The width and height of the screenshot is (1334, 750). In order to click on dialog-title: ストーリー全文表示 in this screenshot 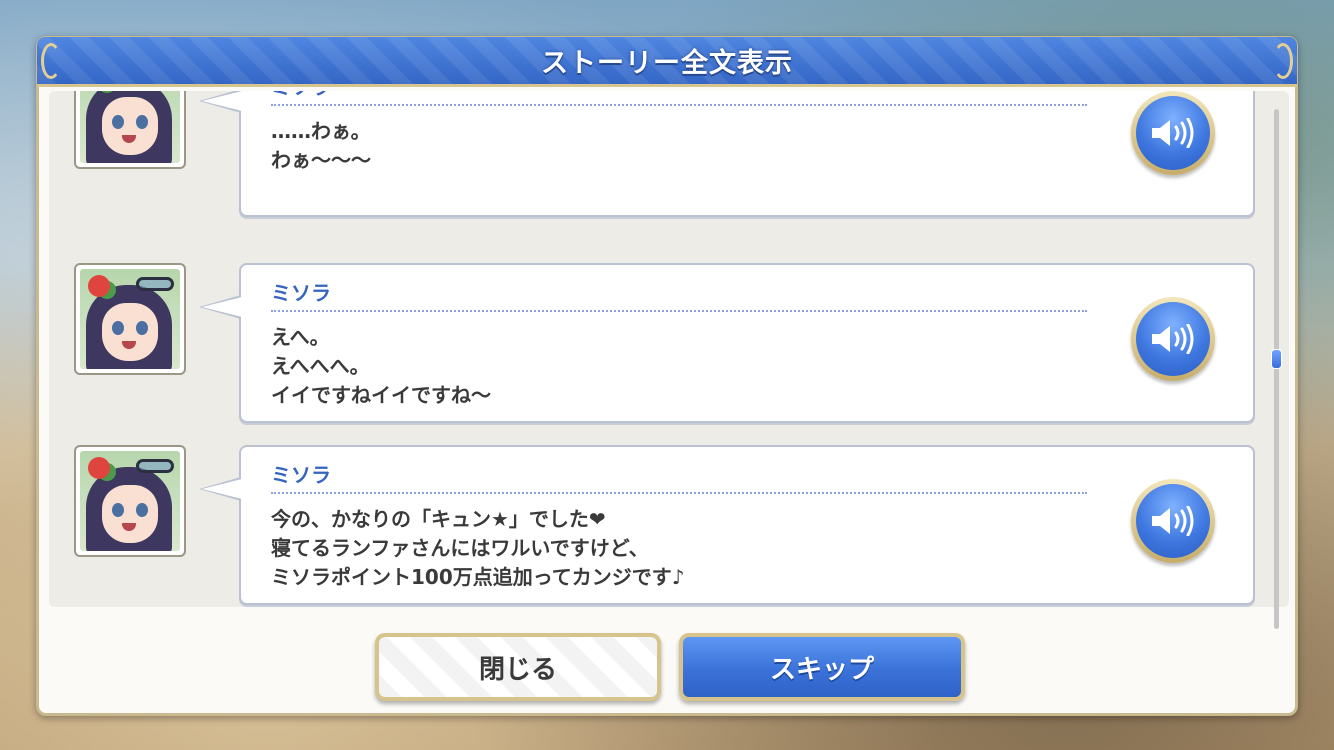, I will do `click(667, 63)`.